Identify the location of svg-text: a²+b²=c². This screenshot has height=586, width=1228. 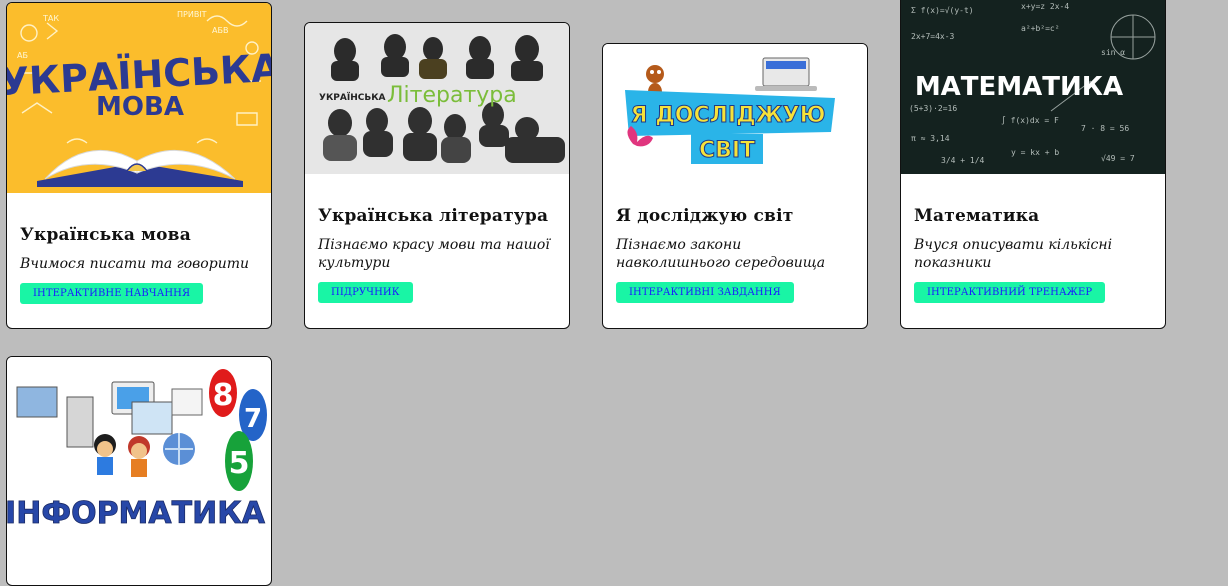
(1040, 28).